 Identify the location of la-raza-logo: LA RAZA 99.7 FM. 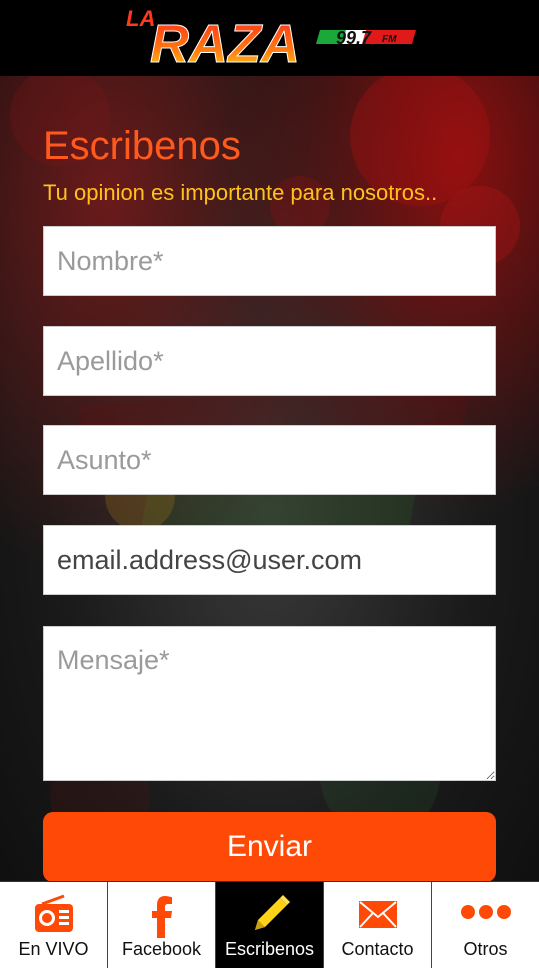
(270, 38).